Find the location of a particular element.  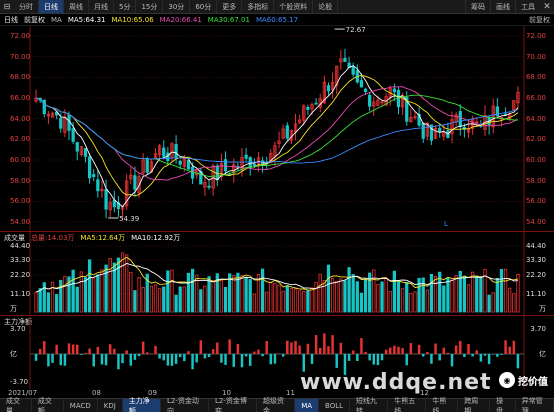

indicator-tab-3: KDJ is located at coordinates (110, 405).